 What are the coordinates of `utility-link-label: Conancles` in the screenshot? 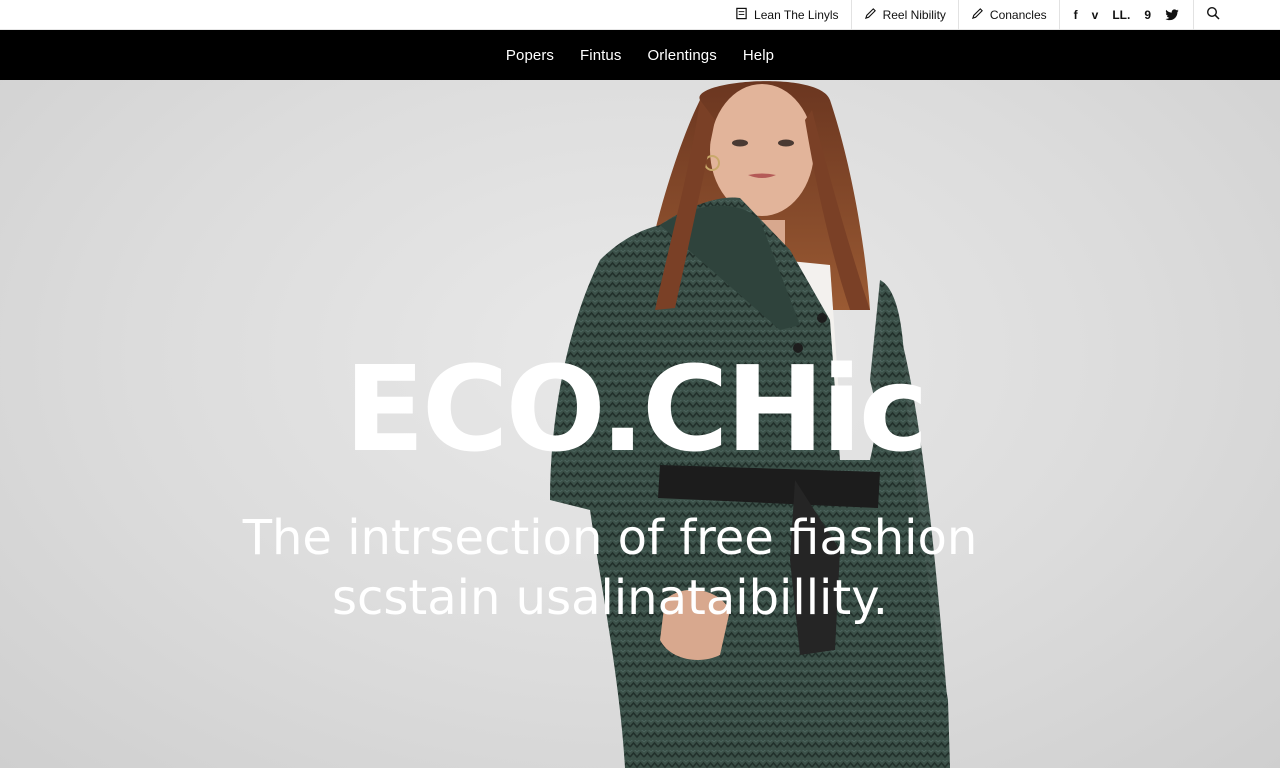 It's located at (1018, 14).